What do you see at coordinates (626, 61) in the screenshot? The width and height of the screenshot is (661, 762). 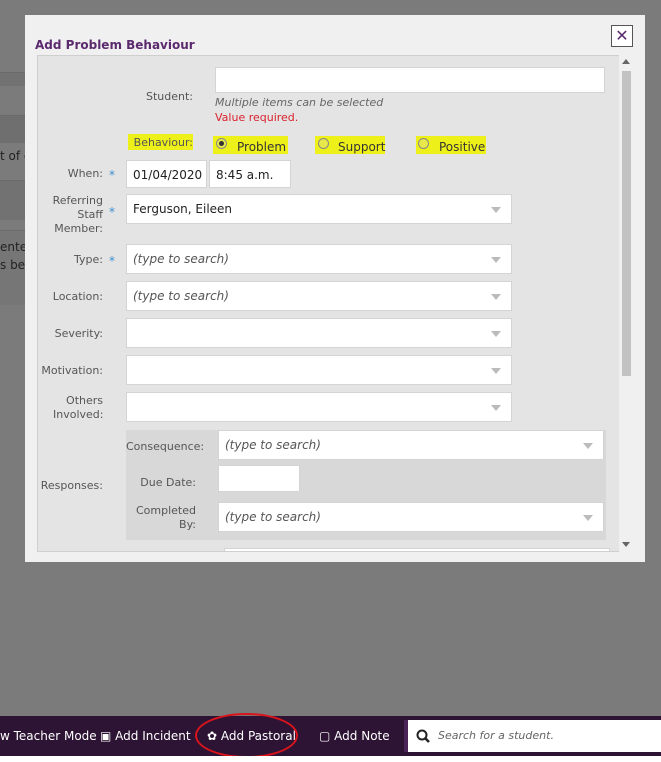 I see `scroll-up-icon` at bounding box center [626, 61].